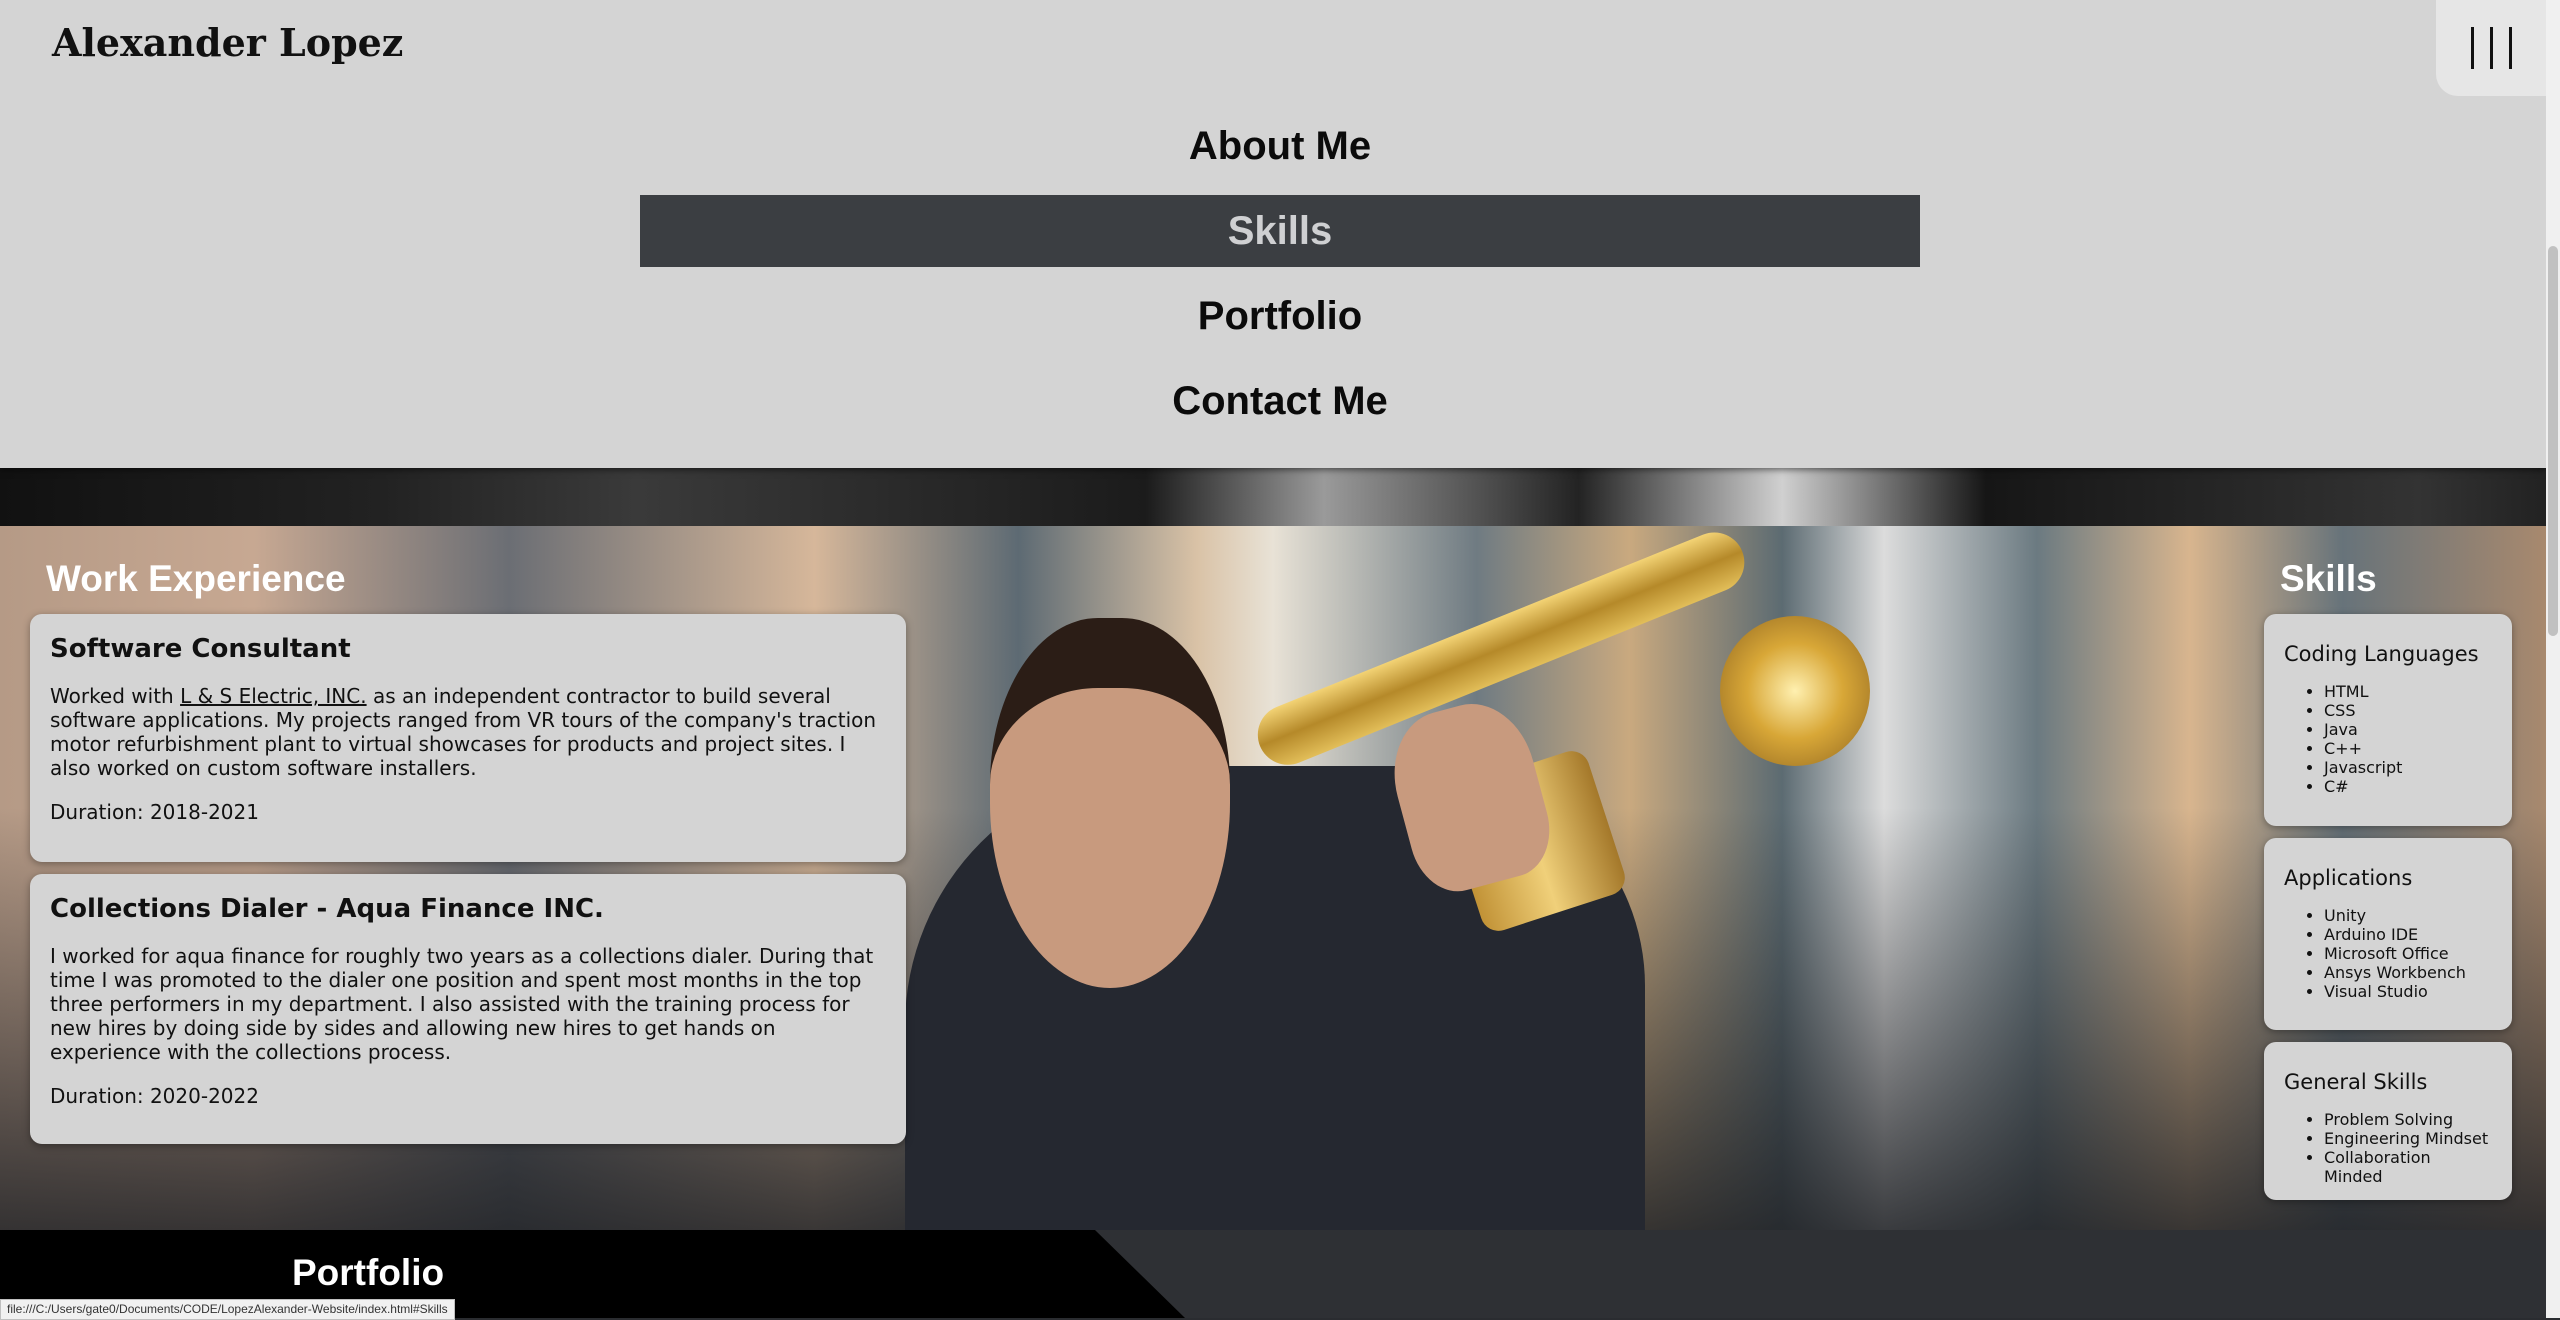 The image size is (2560, 1320). Describe the element at coordinates (154, 1096) in the screenshot. I see `job-duration: Duration: 2020-2022` at that location.